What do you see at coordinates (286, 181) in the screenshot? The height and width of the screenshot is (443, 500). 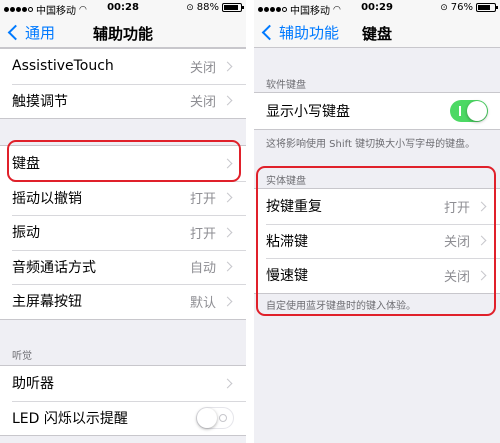 I see `section-header-hardware-keyboards: 实体键盘` at bounding box center [286, 181].